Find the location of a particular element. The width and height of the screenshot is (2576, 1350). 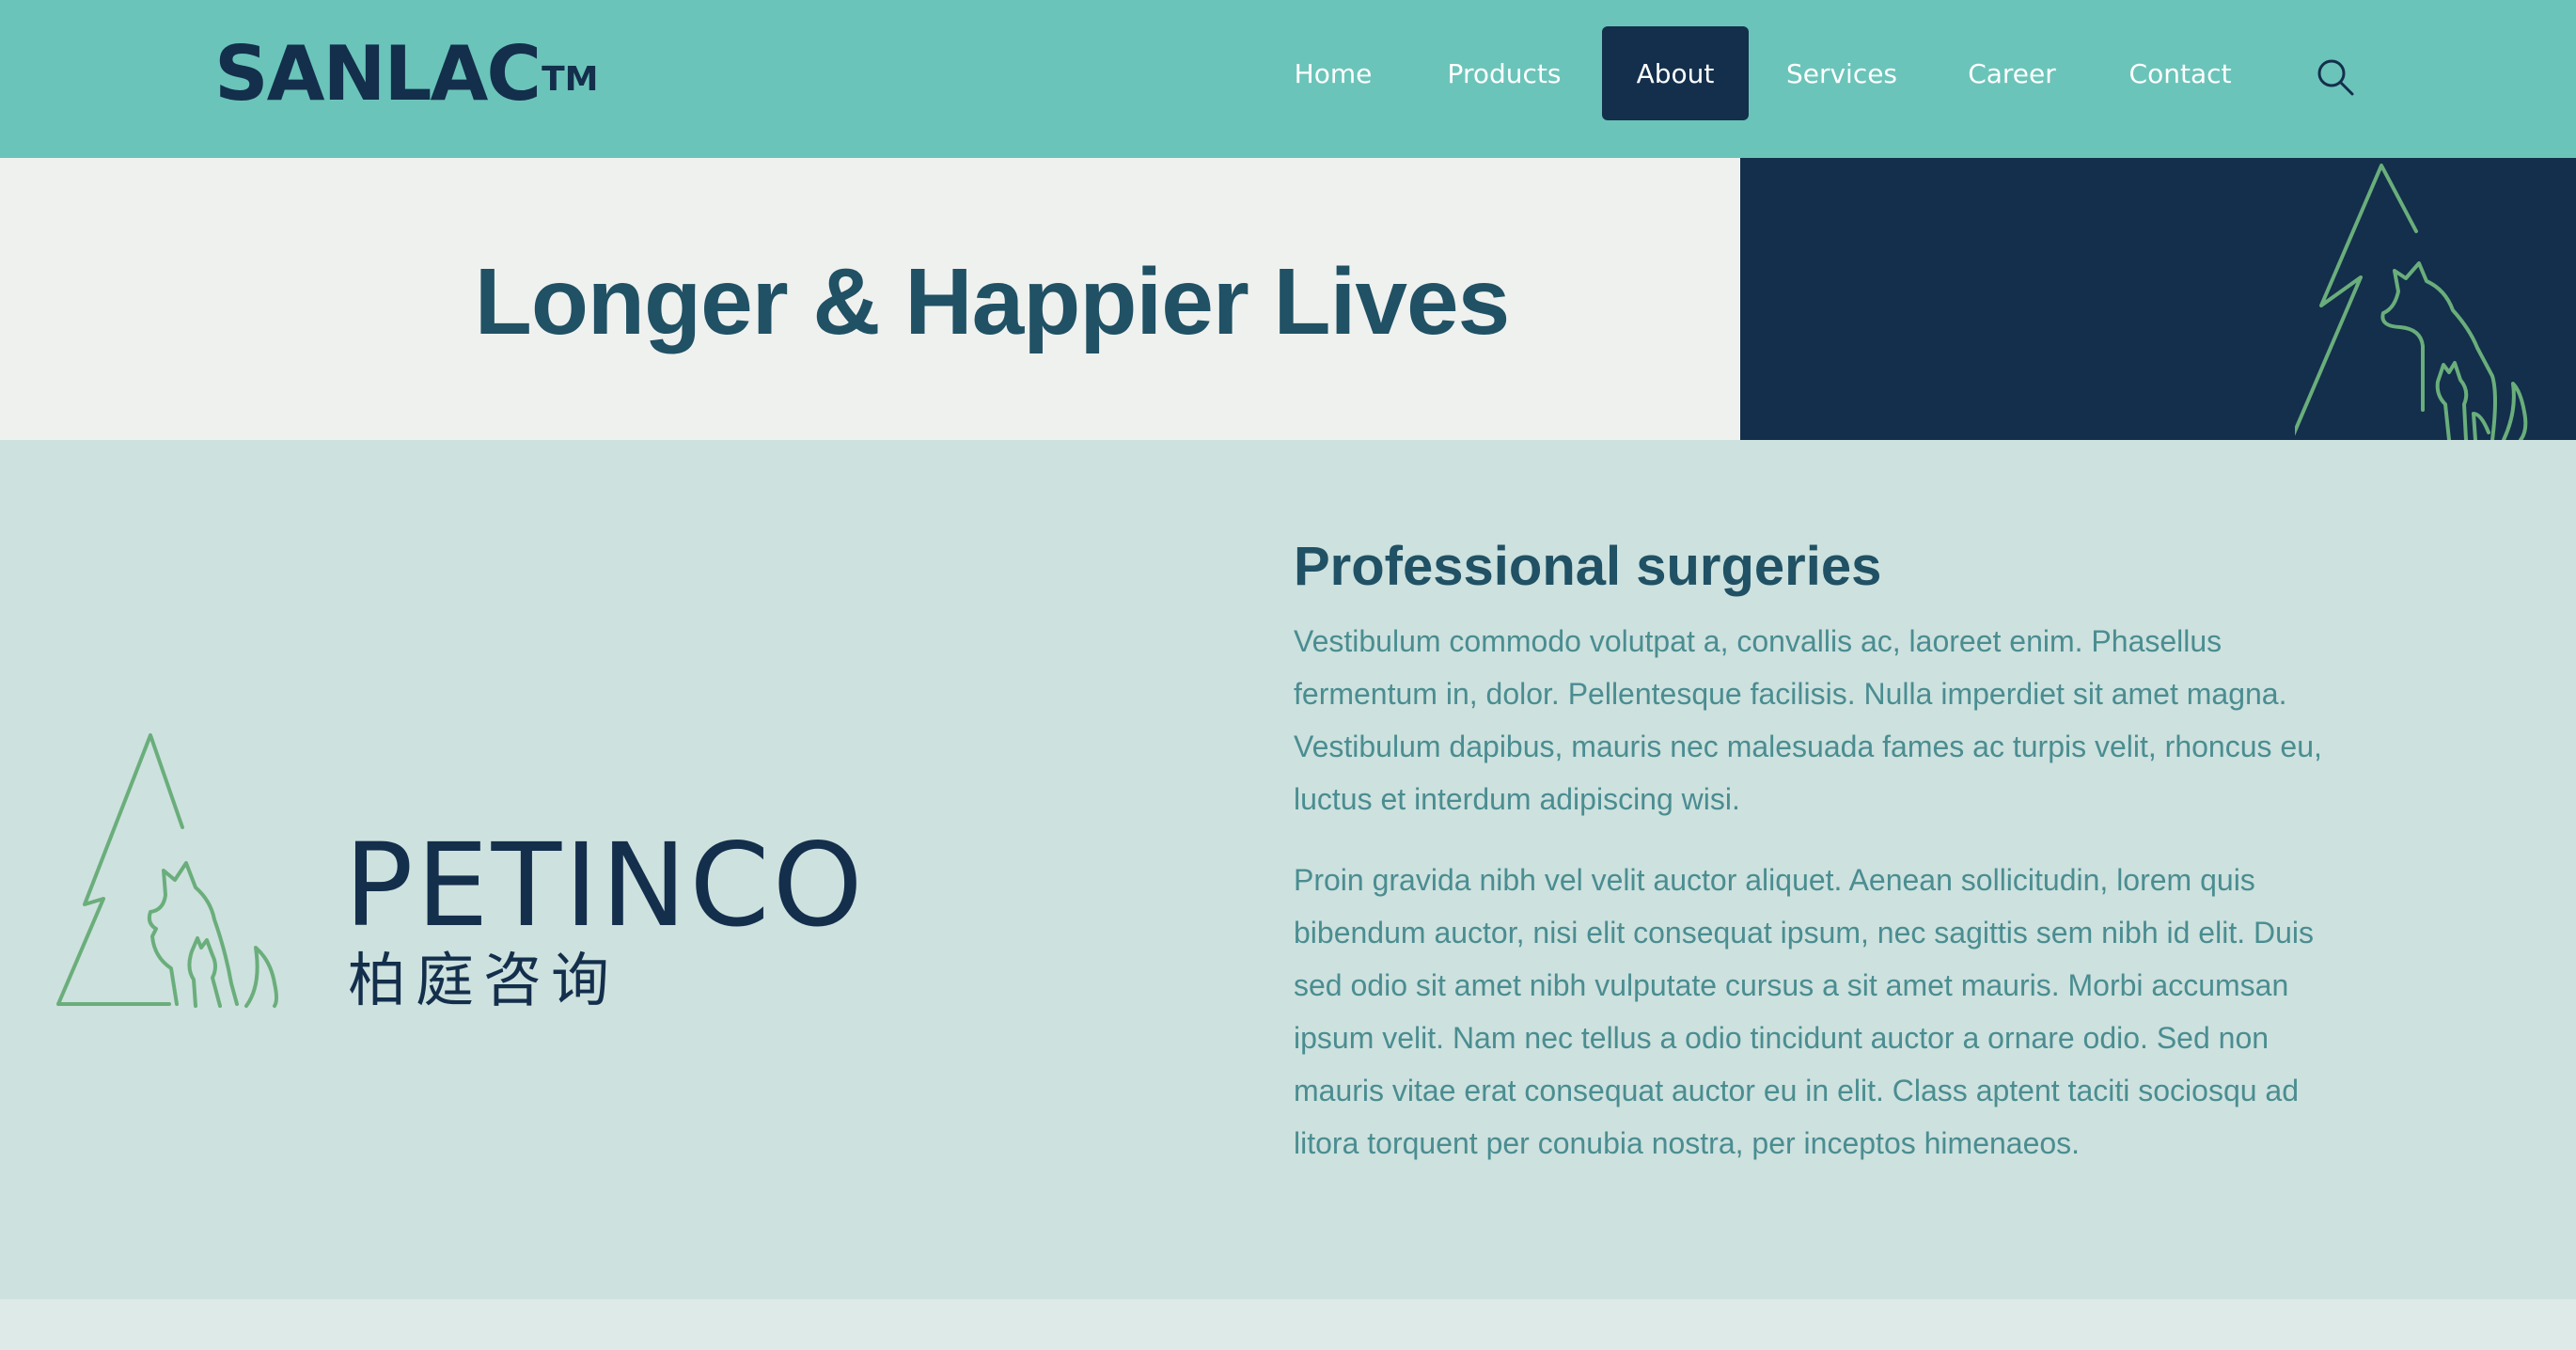

petinco-logo: PETINCO 柏庭咨询 is located at coordinates (461, 872).